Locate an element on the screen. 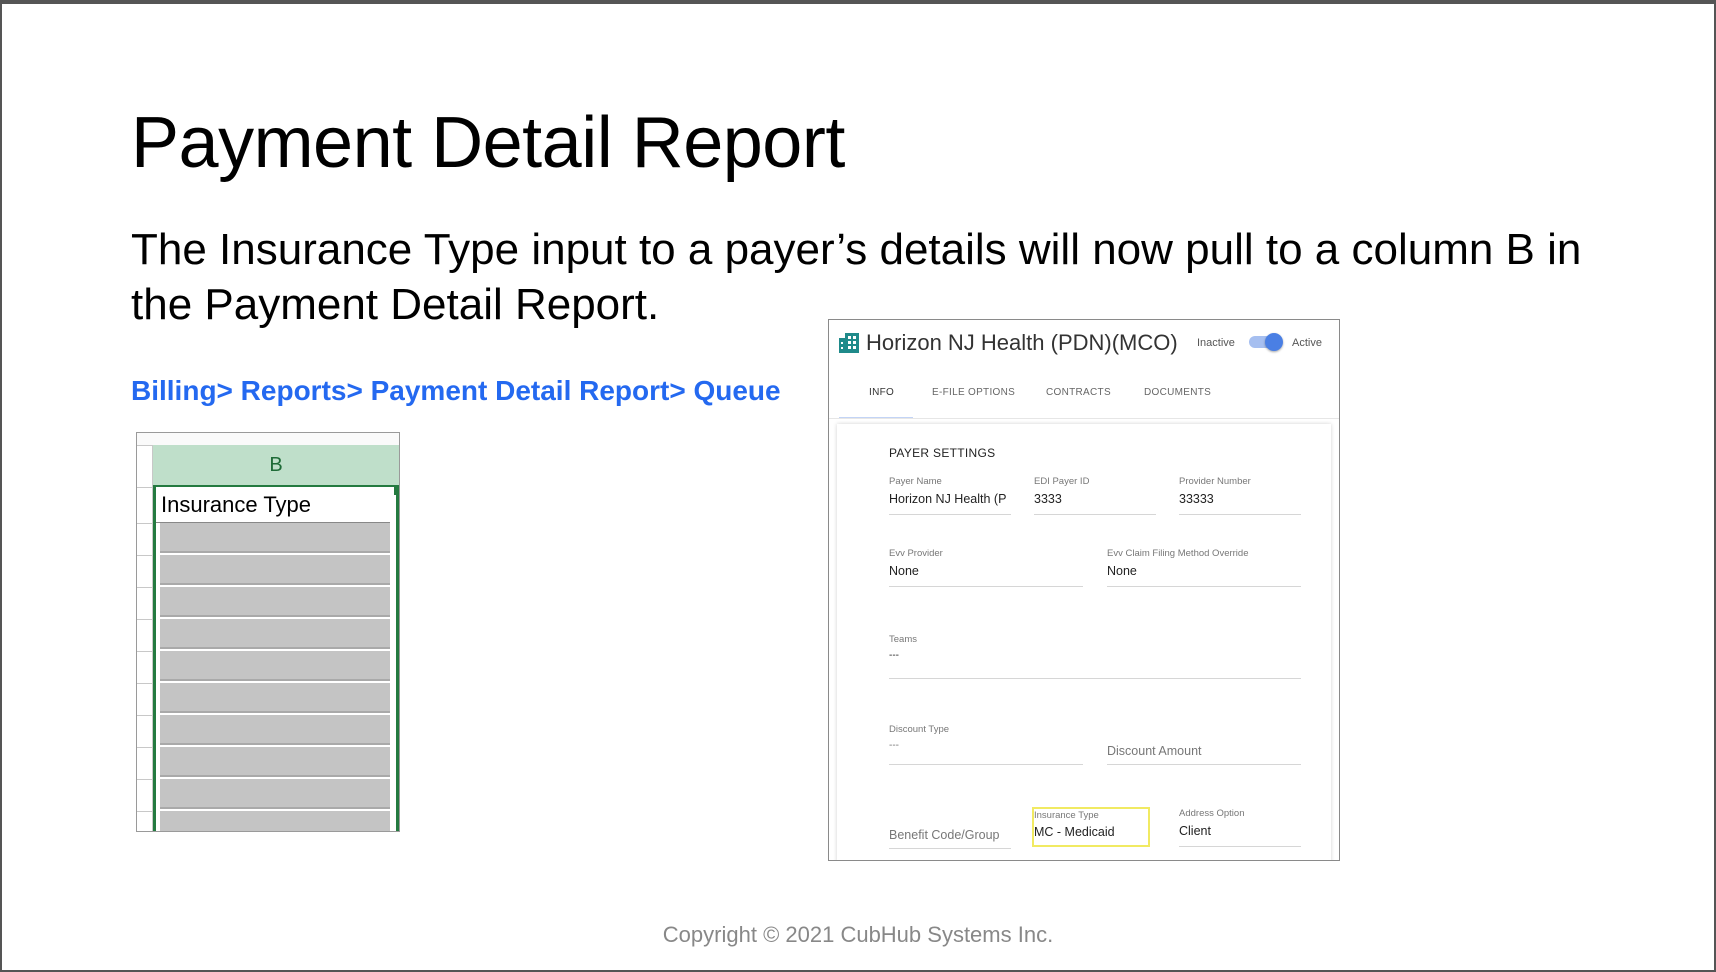 Image resolution: width=1716 pixels, height=972 pixels. copyright-footer: Copyright © 2021 CubHub Systems Inc. is located at coordinates (858, 934).